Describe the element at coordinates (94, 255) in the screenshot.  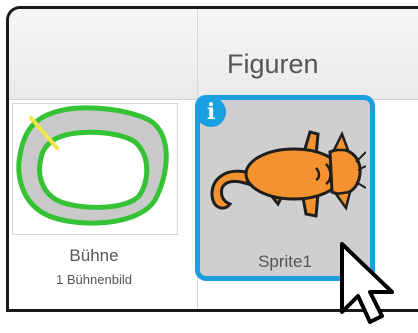
I see `stage-label: Bühne` at that location.